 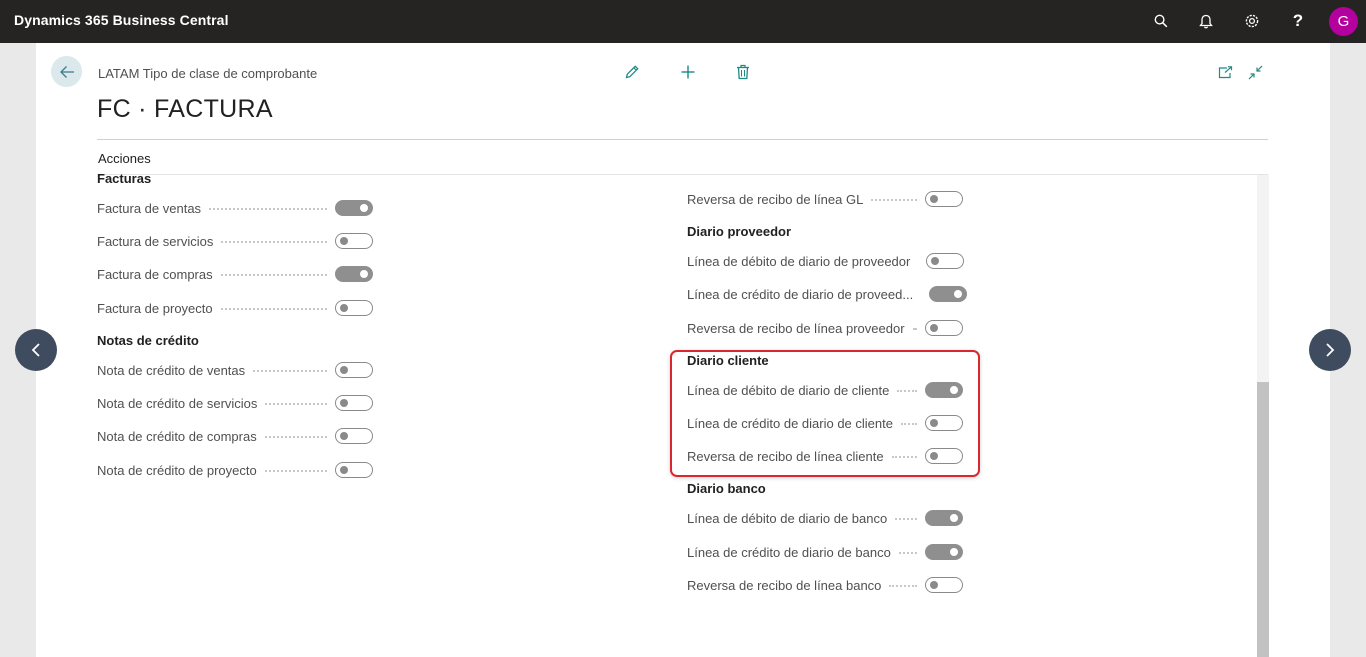 What do you see at coordinates (787, 518) in the screenshot?
I see `field-label: Línea de débito de diario de banco` at bounding box center [787, 518].